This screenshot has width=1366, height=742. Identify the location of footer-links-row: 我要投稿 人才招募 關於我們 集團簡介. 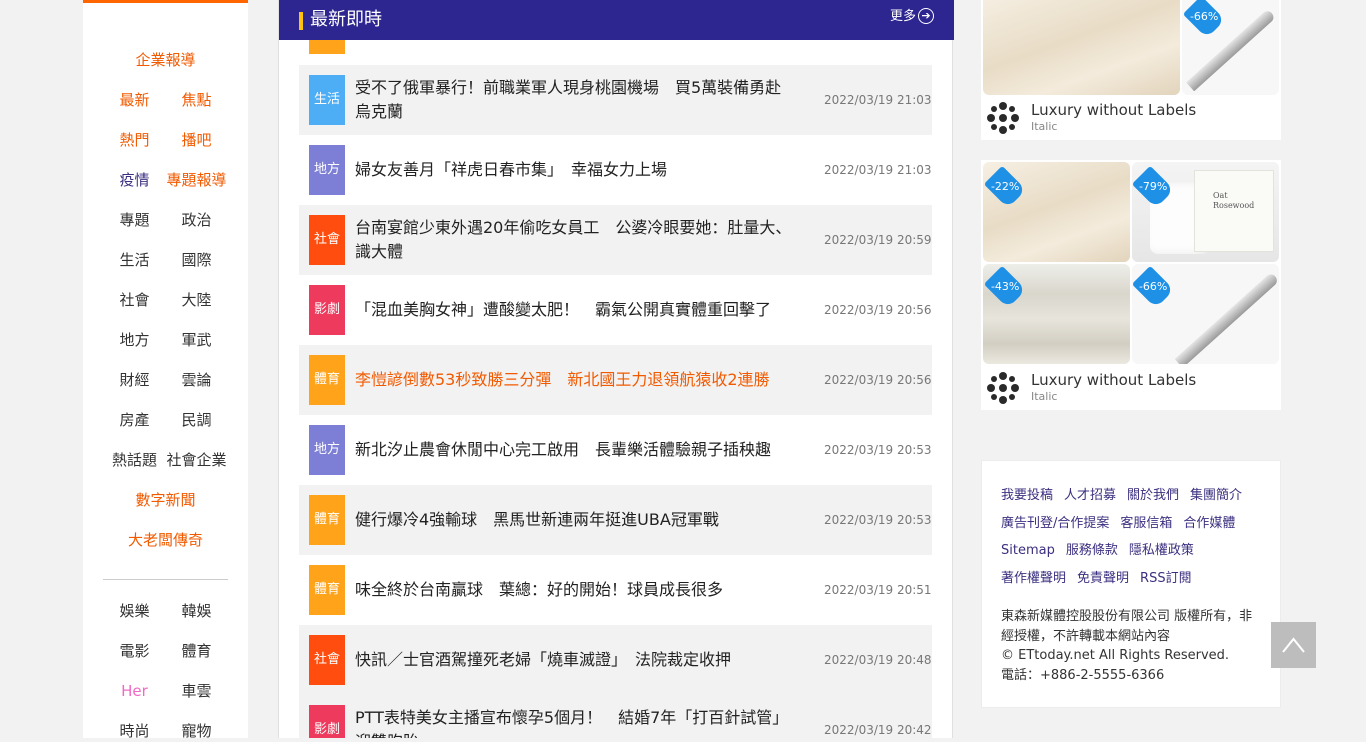
(1127, 496).